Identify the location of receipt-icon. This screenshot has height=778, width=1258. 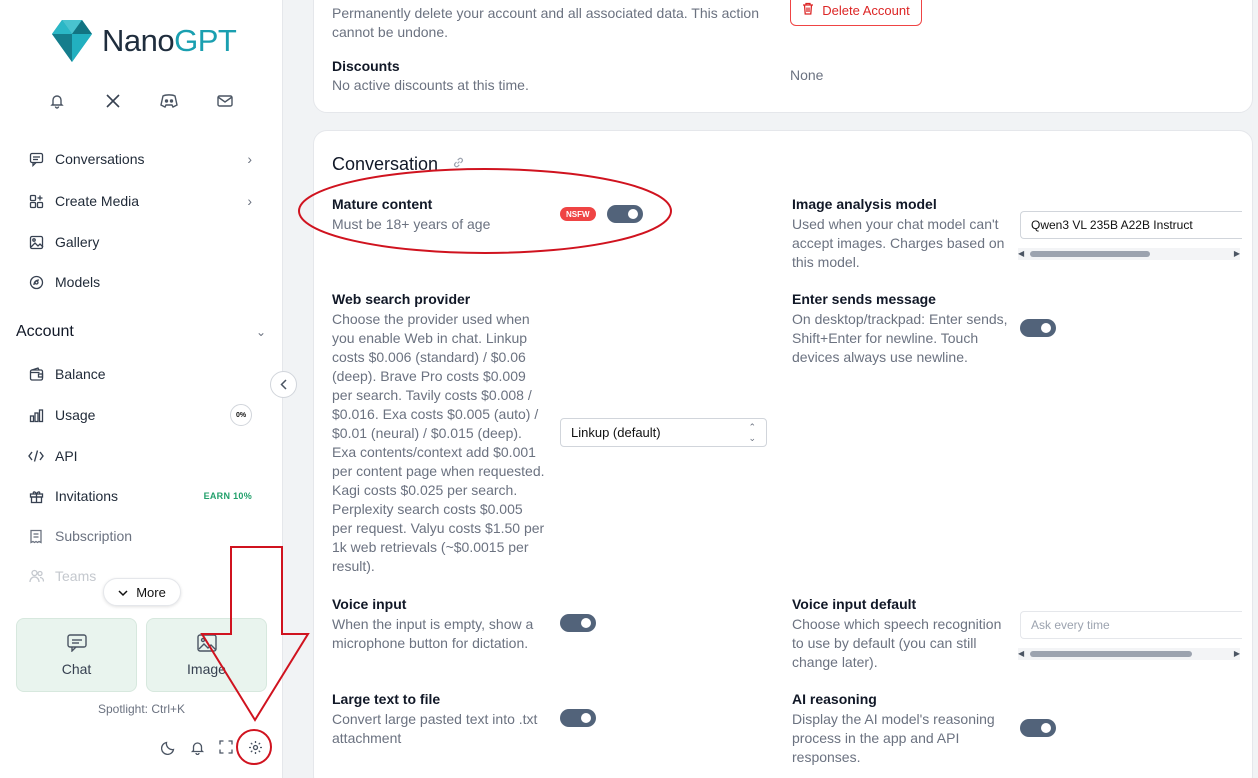
(36, 536).